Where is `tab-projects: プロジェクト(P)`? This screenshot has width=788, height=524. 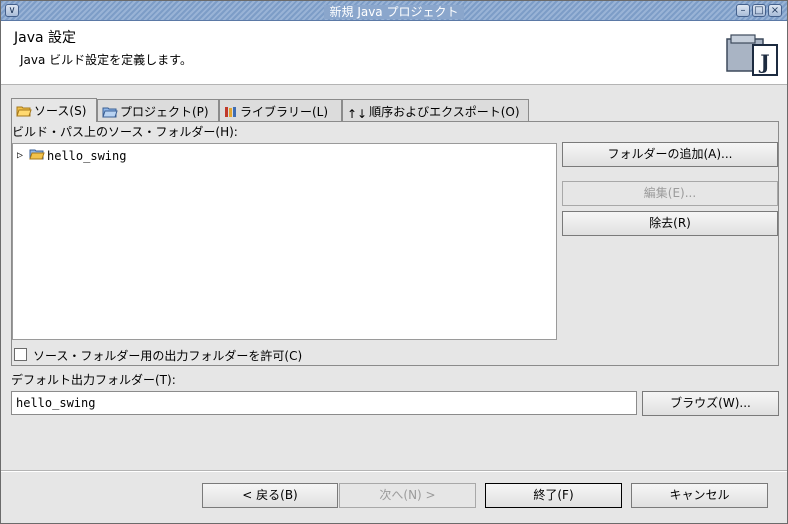
tab-projects: プロジェクト(P) is located at coordinates (158, 110).